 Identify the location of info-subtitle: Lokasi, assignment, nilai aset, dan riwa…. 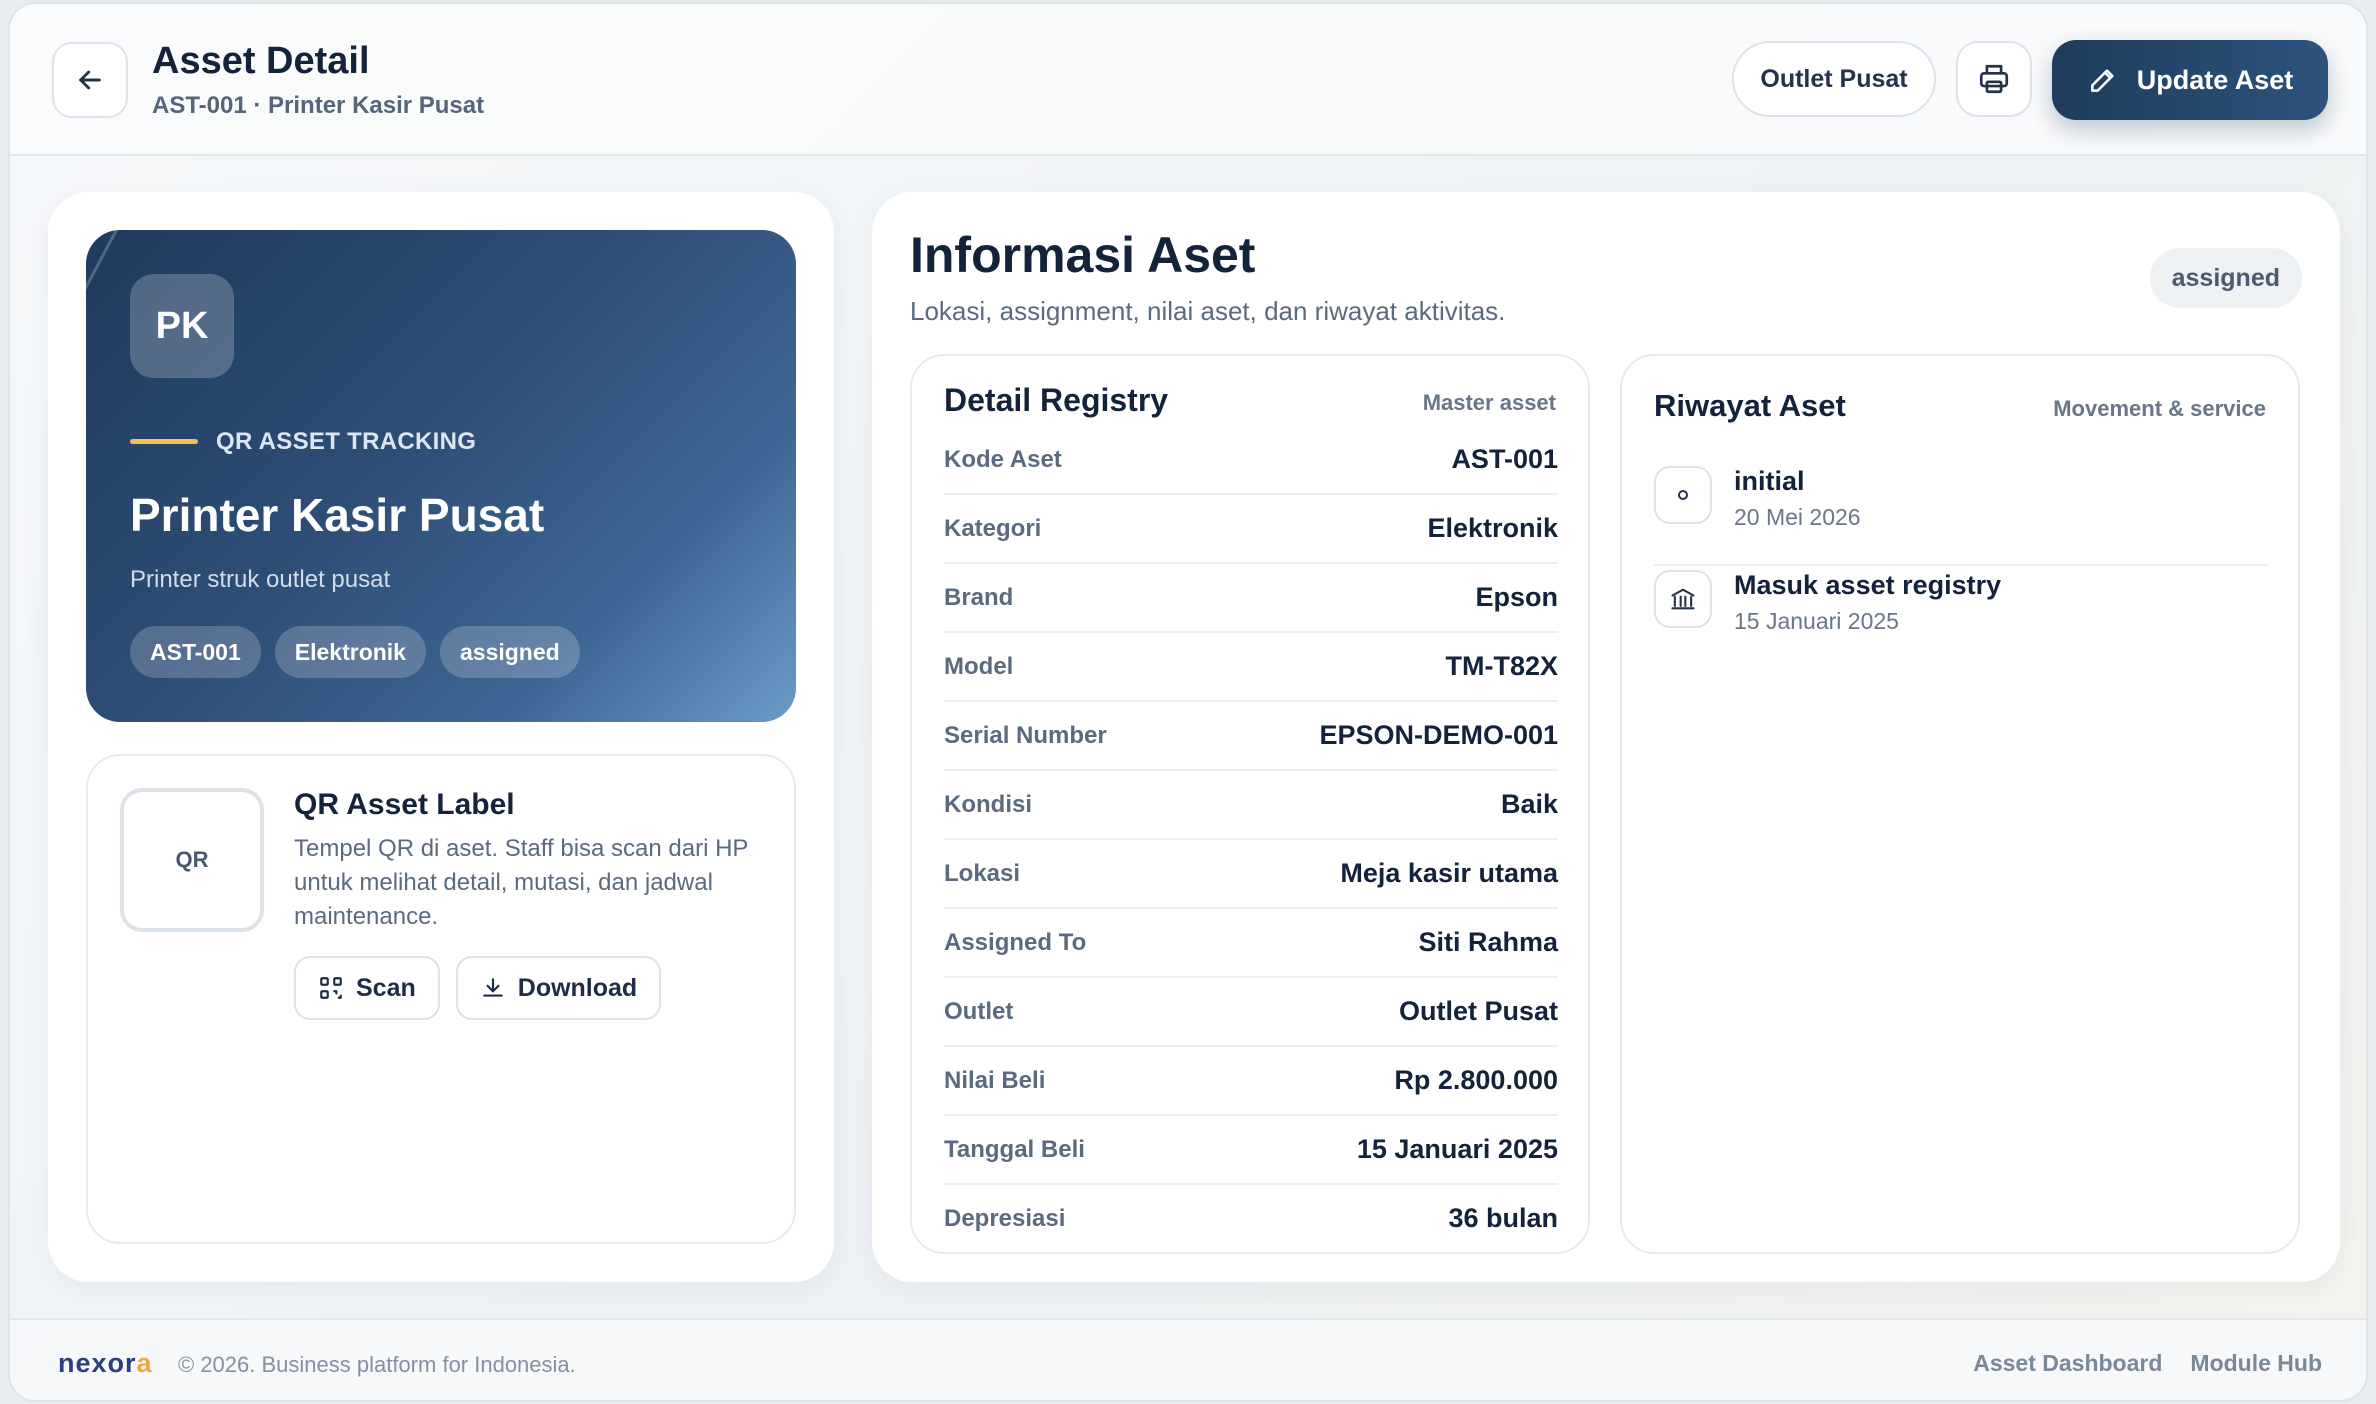
(1208, 311).